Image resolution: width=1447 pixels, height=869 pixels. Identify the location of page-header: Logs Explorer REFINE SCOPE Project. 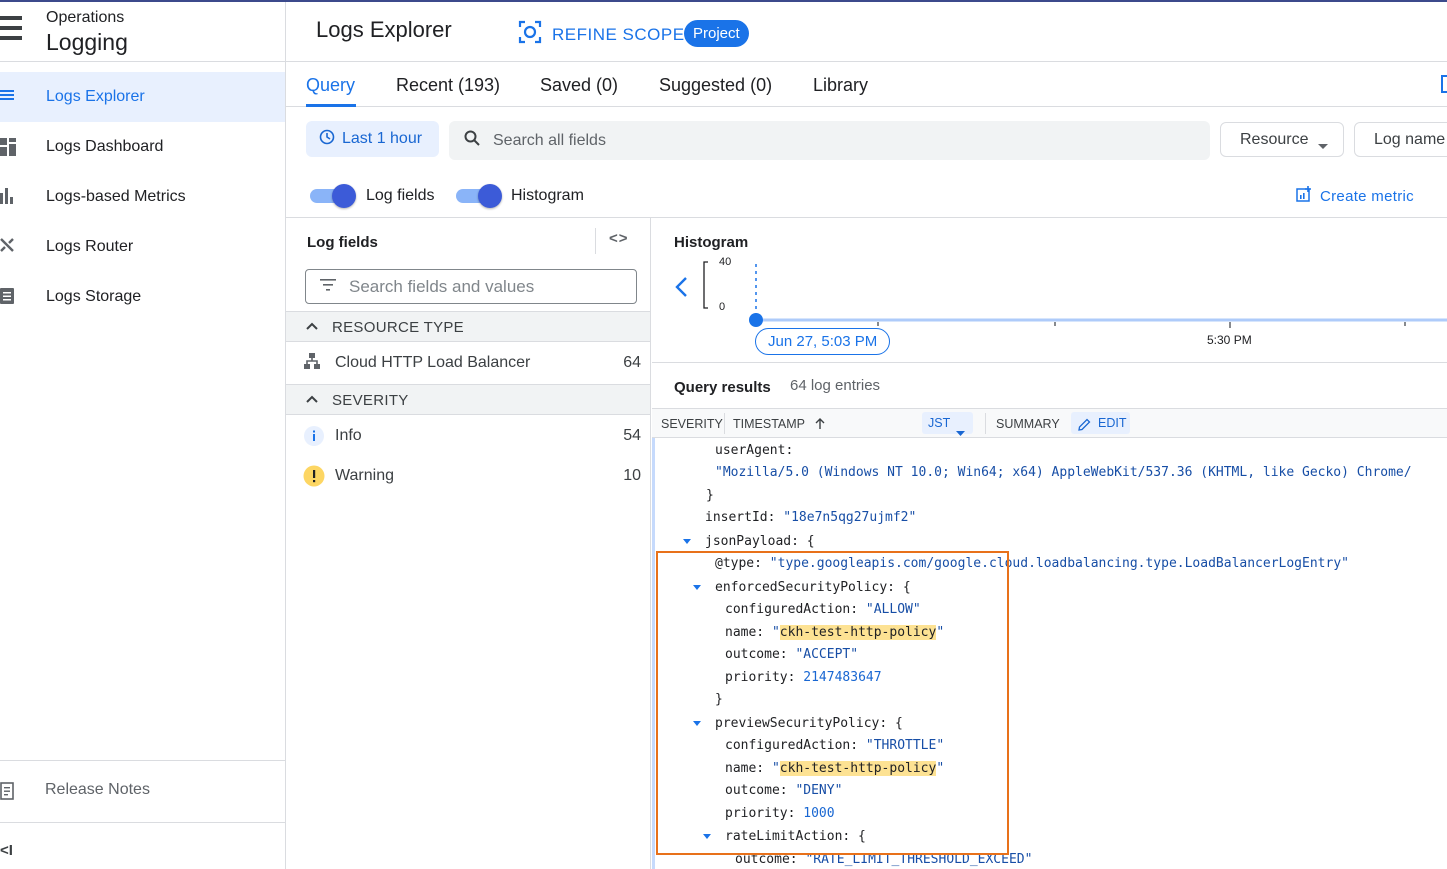
(866, 32).